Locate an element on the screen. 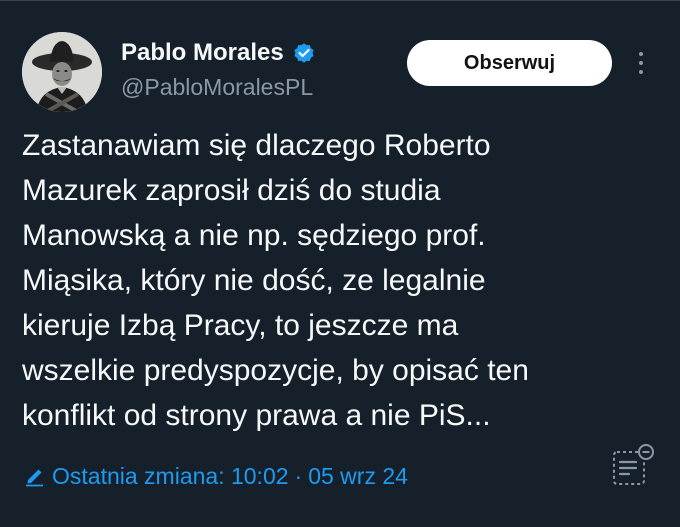 The width and height of the screenshot is (680, 527). verified-badge-icon is located at coordinates (304, 53).